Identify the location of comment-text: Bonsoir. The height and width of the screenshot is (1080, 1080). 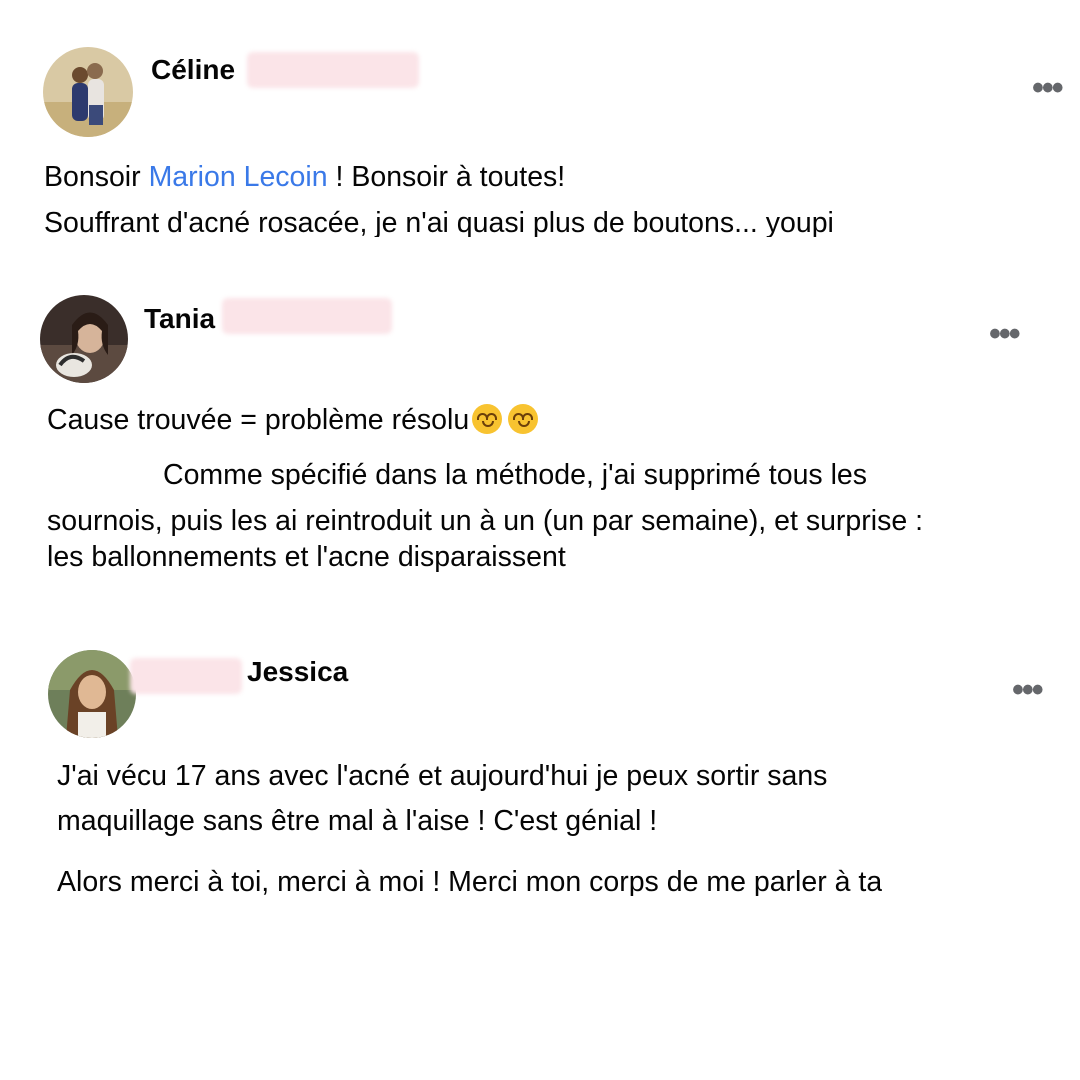
(96, 177).